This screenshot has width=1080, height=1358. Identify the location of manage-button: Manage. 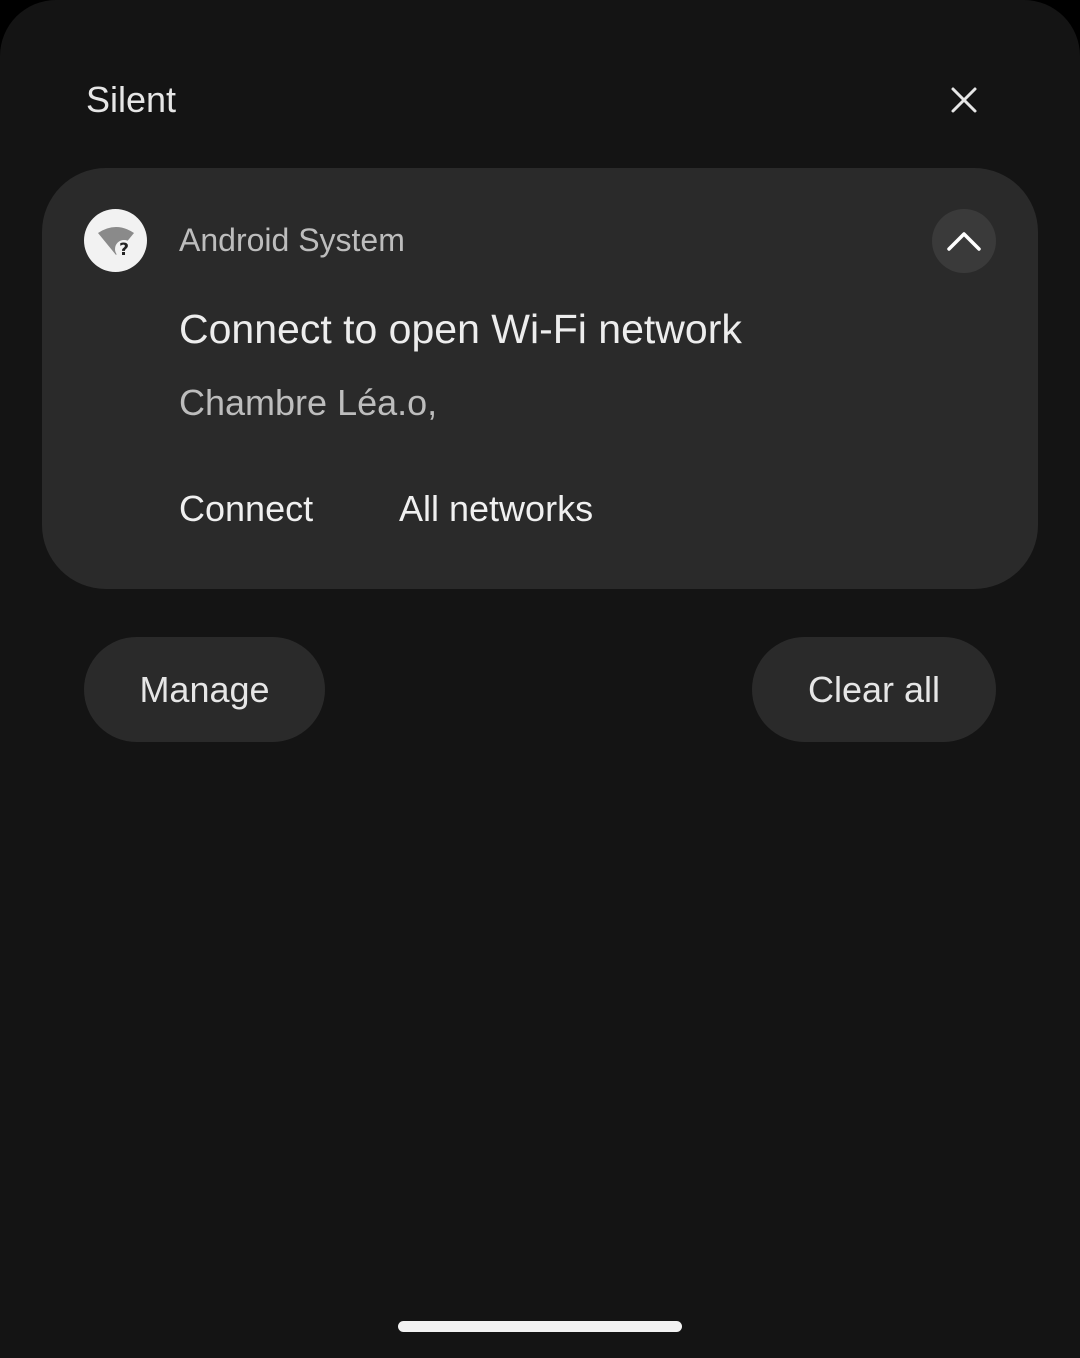
(204, 689).